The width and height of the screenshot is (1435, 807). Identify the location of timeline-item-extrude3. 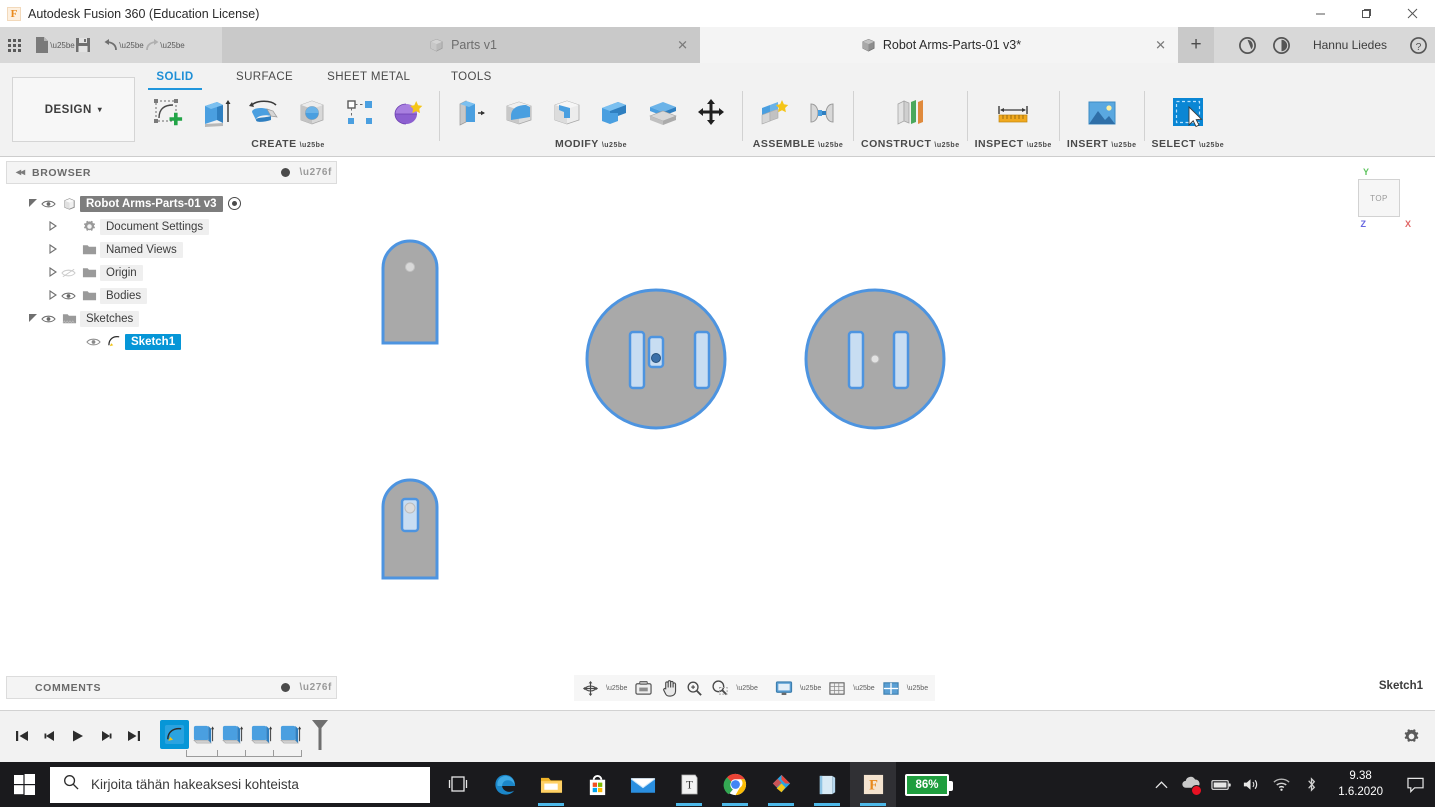
(261, 734).